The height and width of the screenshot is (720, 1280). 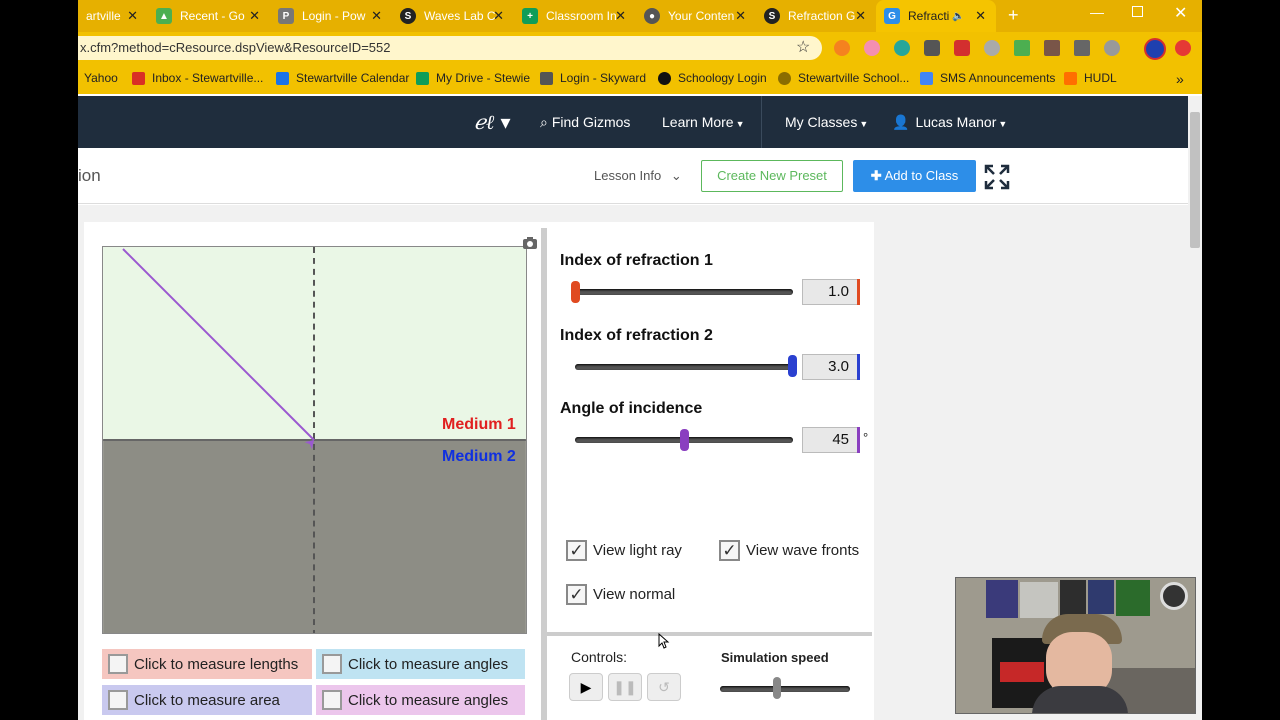 I want to click on speed-slider-track, so click(x=785, y=689).